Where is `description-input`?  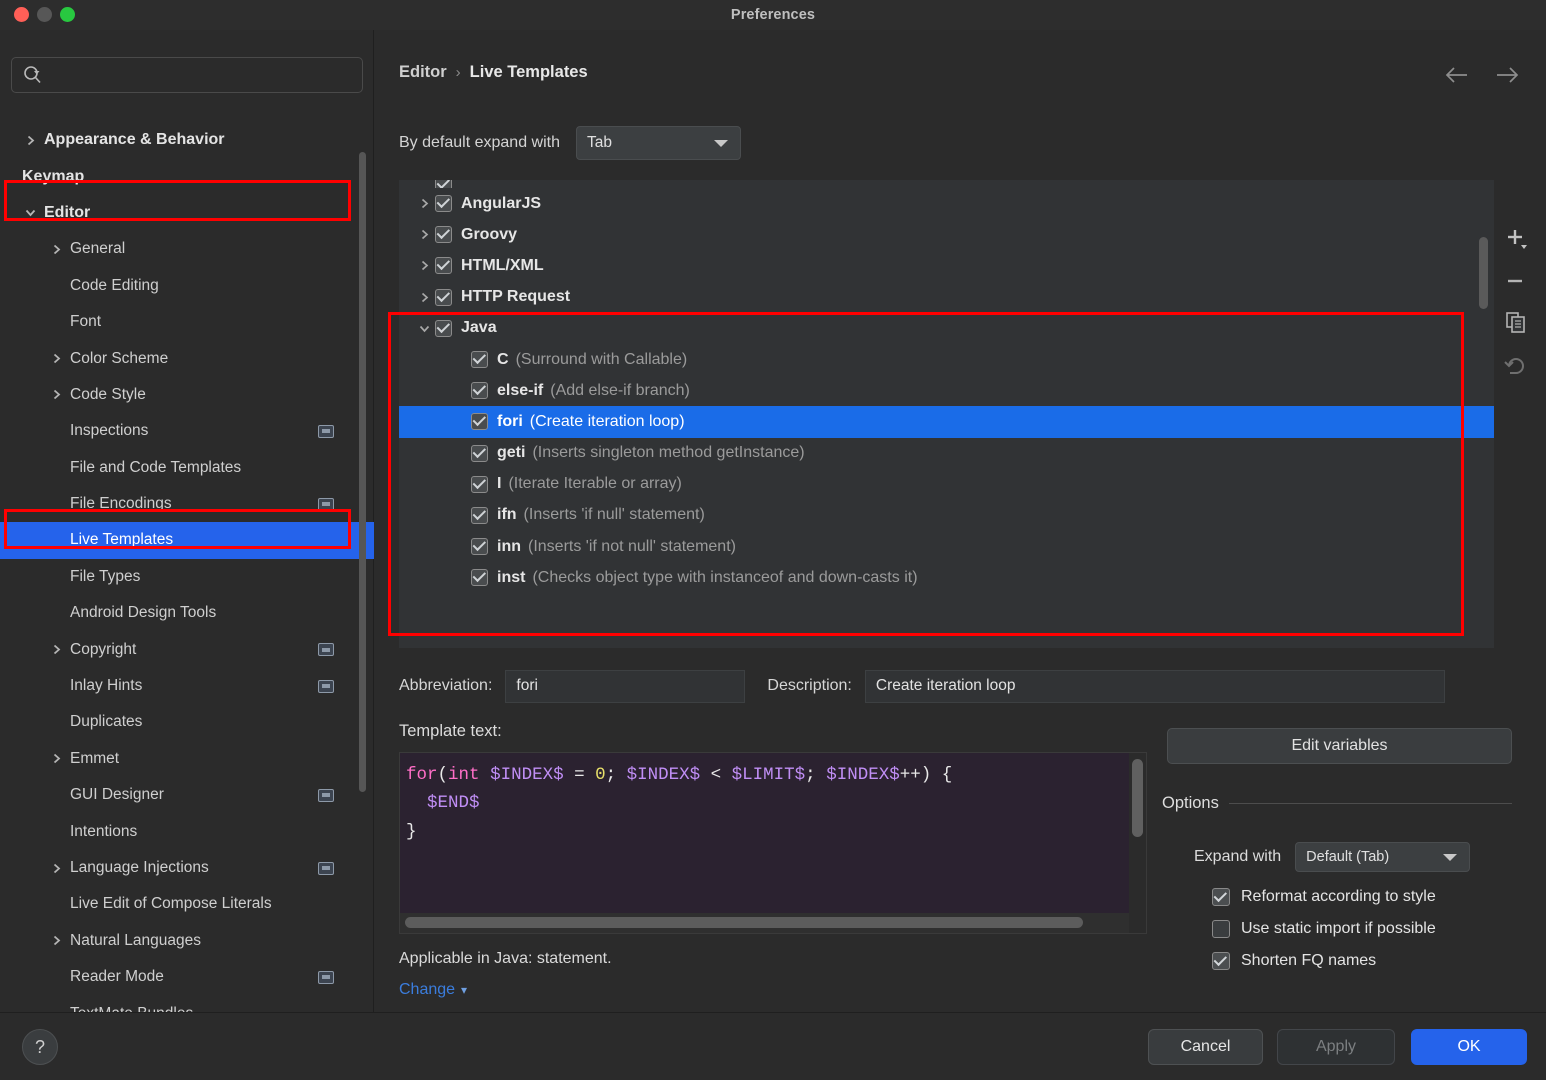
description-input is located at coordinates (1154, 686).